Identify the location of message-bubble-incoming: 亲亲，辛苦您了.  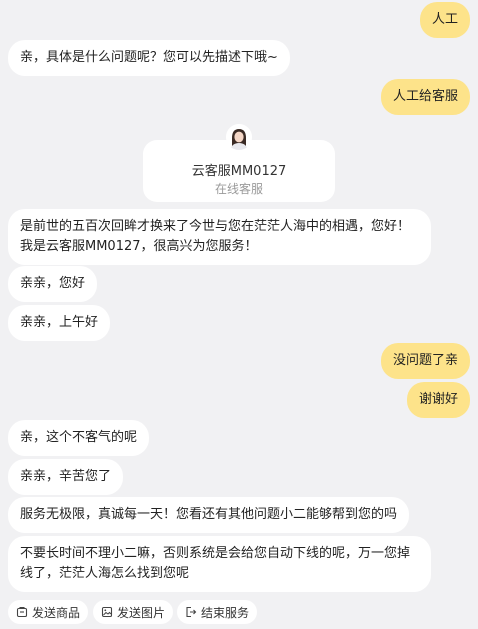
(66, 477).